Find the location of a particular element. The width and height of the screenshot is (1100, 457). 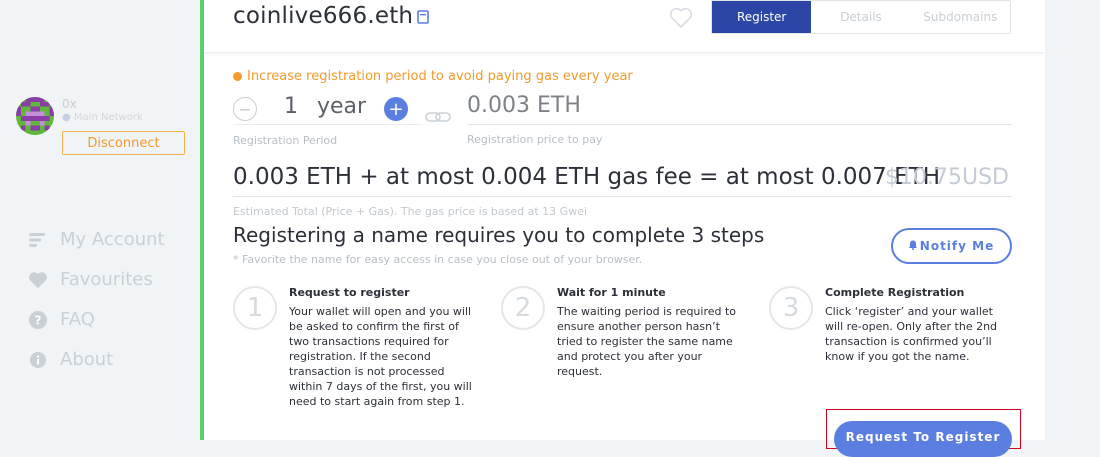

network-name: Main Network is located at coordinates (108, 117).